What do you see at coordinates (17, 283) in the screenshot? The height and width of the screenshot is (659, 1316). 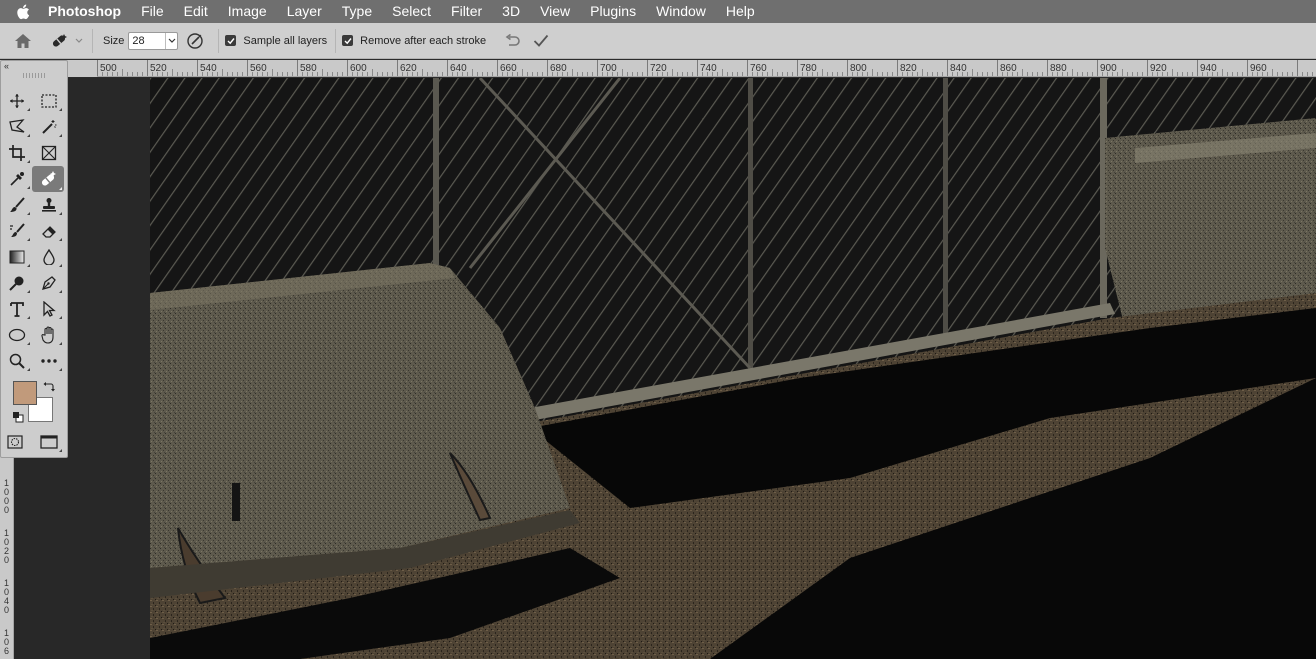 I see `dodge-tool-button` at bounding box center [17, 283].